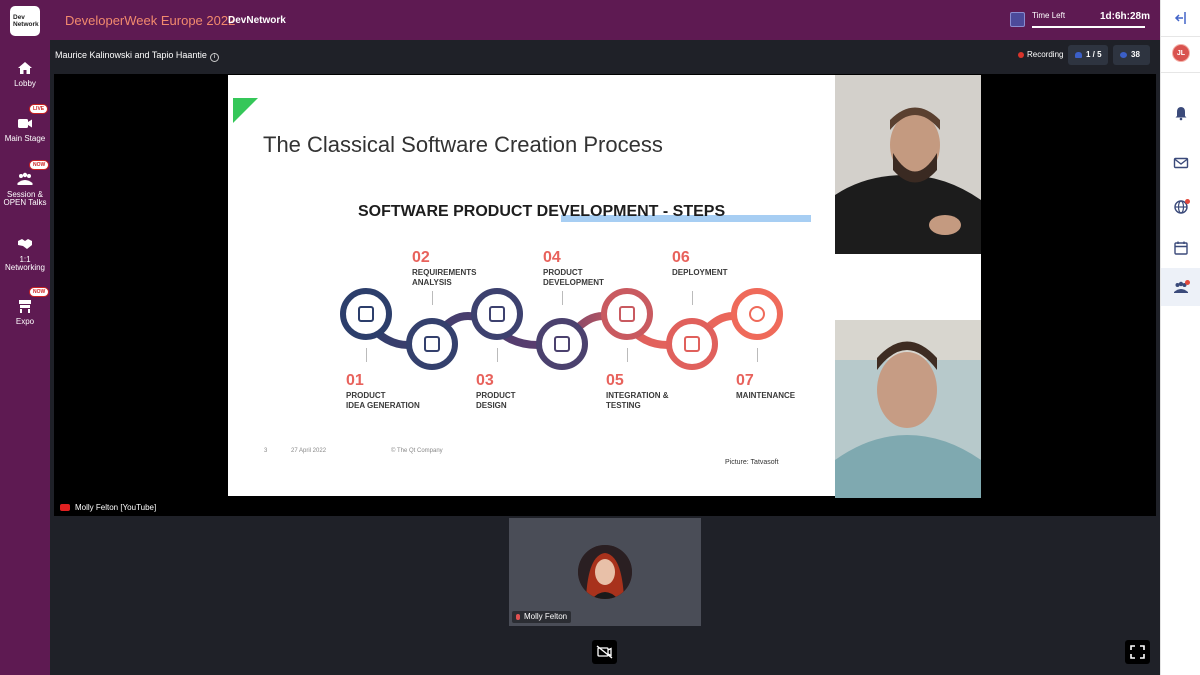 The image size is (1200, 675). Describe the element at coordinates (1180, 72) in the screenshot. I see `divider` at that location.